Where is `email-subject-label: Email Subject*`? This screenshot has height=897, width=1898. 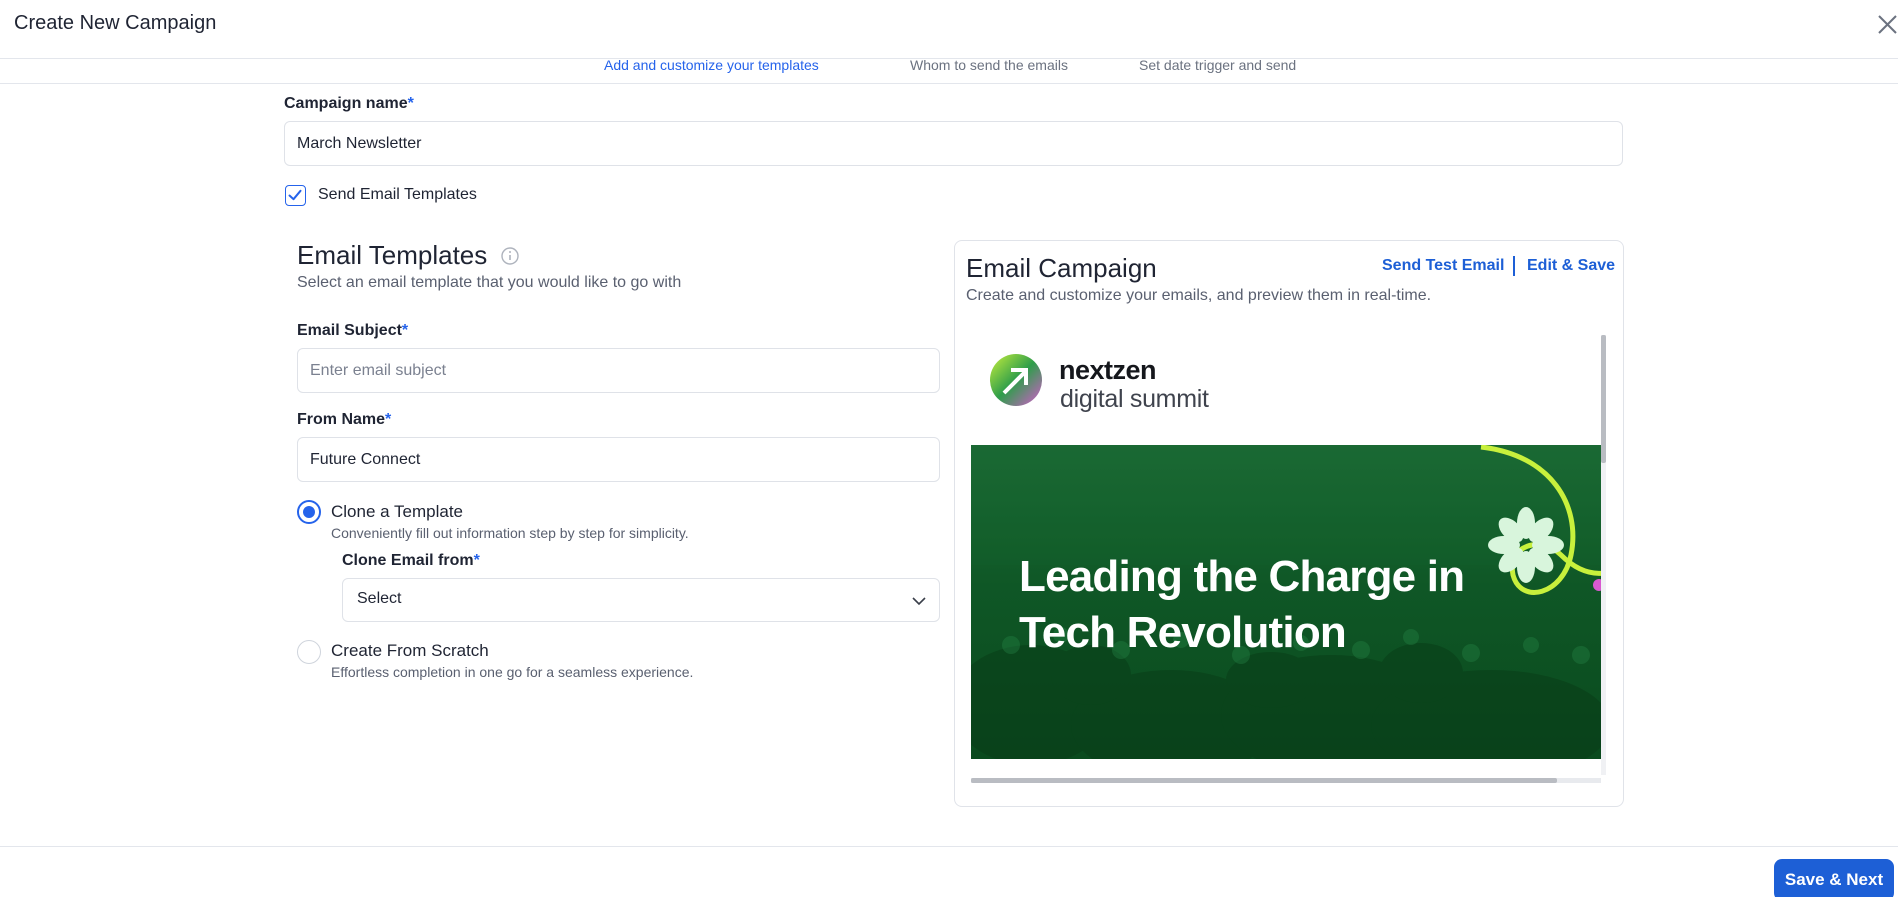
email-subject-label: Email Subject* is located at coordinates (352, 331).